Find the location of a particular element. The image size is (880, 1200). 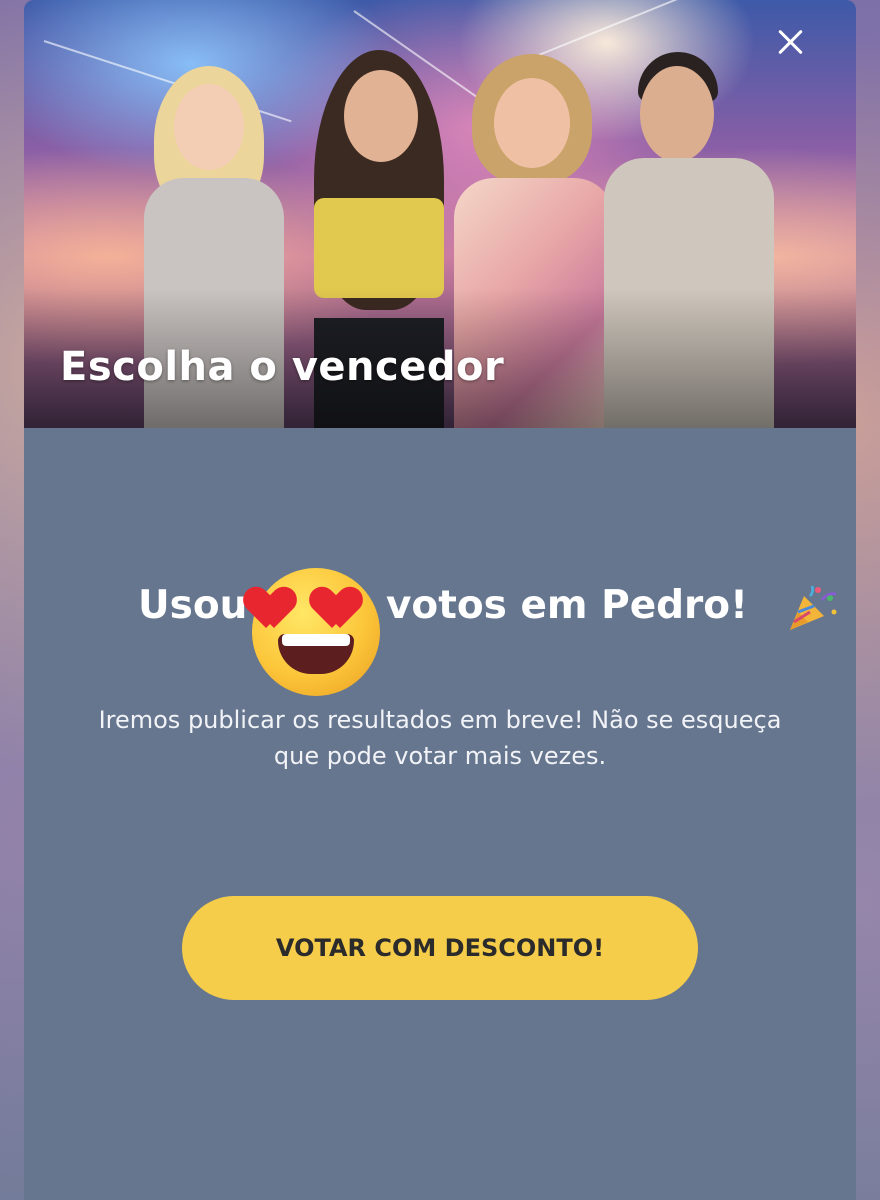

party-popper-icon is located at coordinates (813, 607).